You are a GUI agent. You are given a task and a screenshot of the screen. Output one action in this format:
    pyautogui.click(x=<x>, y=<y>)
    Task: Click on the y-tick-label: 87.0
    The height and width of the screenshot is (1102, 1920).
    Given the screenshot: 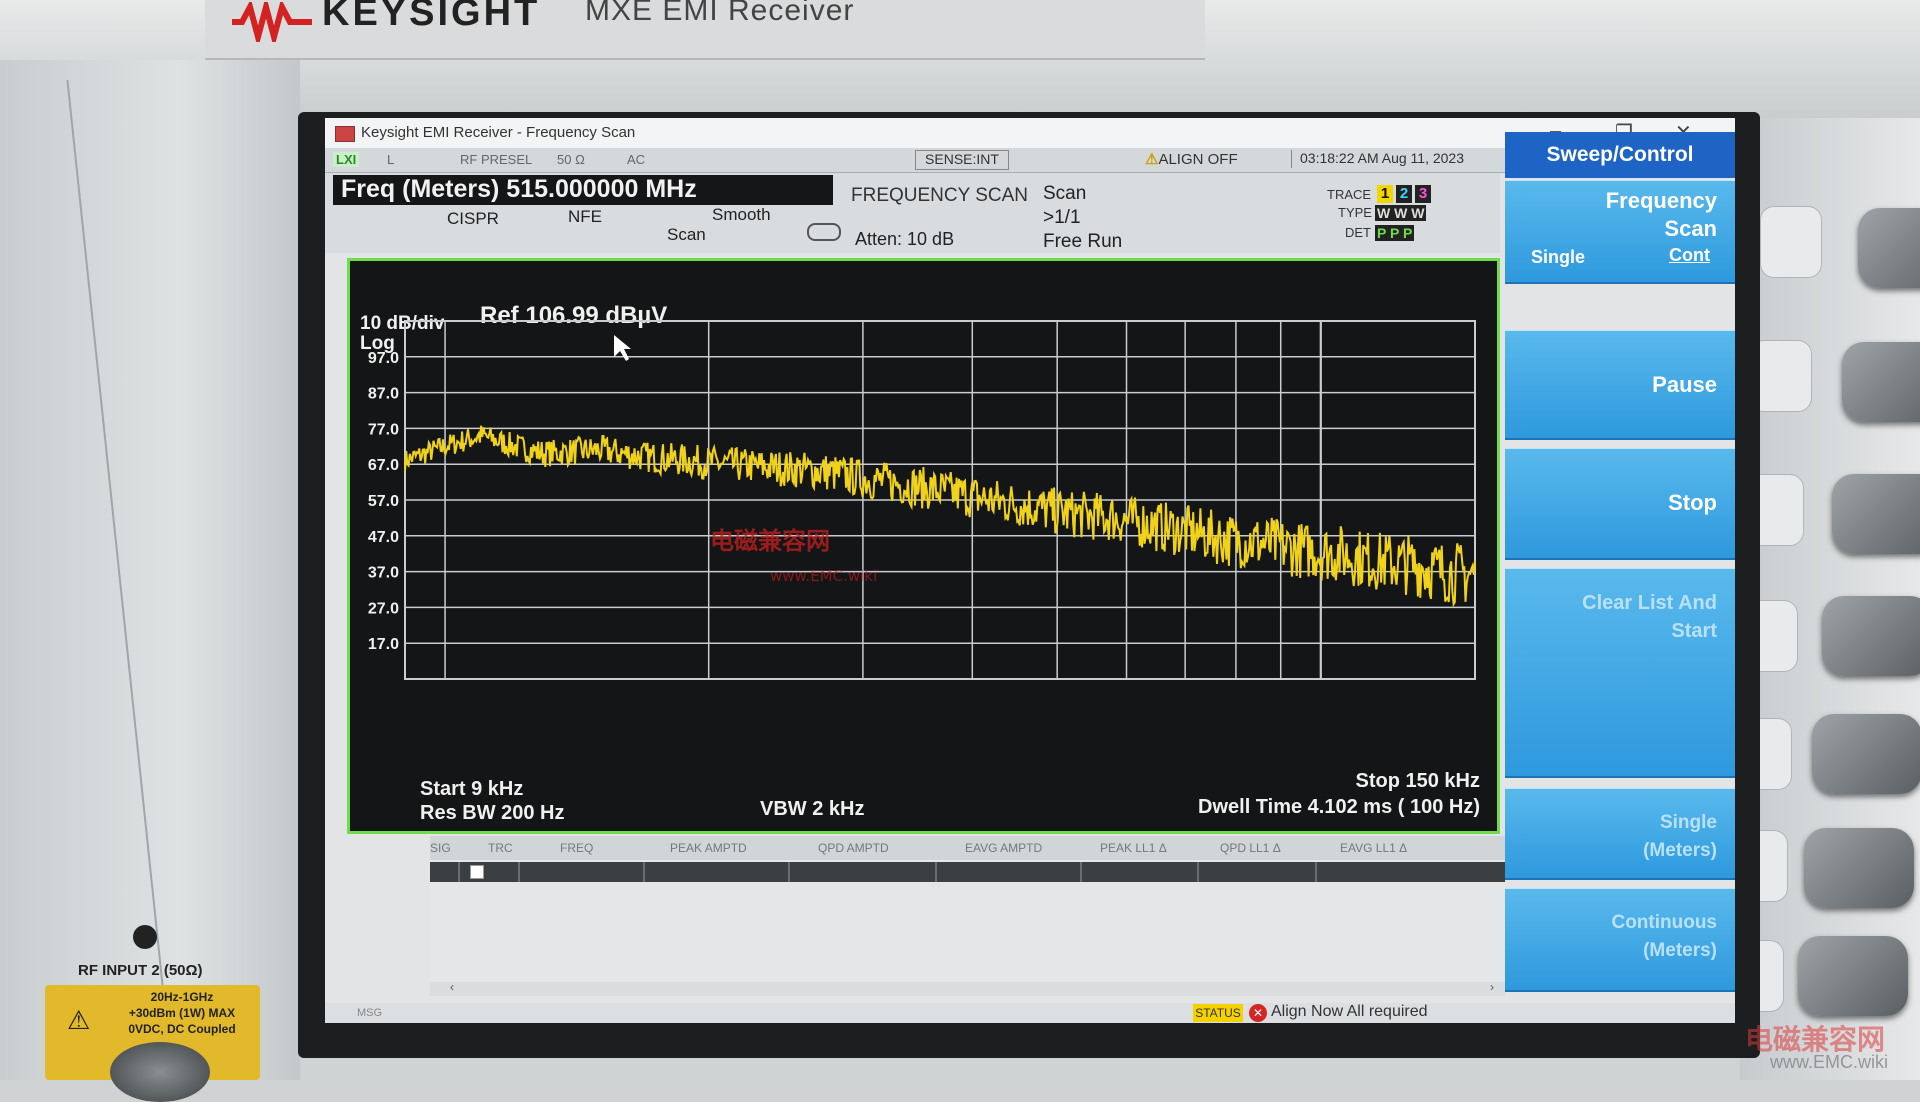 What is the action you would take?
    pyautogui.click(x=383, y=394)
    